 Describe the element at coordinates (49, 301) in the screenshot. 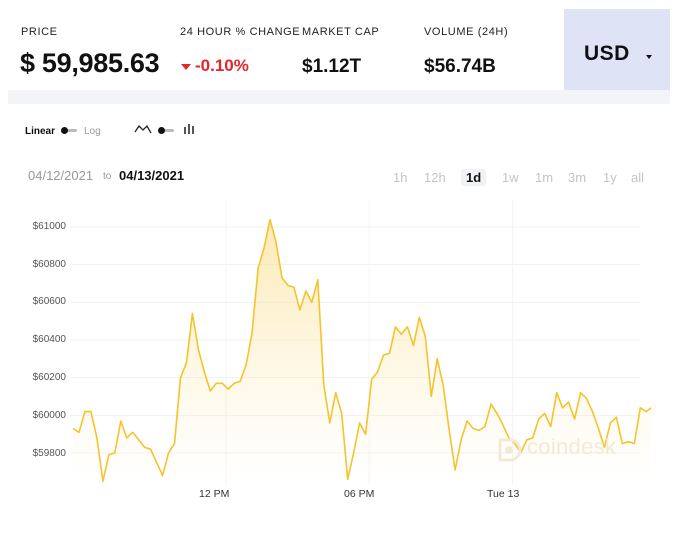

I see `y-tick-label: $60600` at that location.